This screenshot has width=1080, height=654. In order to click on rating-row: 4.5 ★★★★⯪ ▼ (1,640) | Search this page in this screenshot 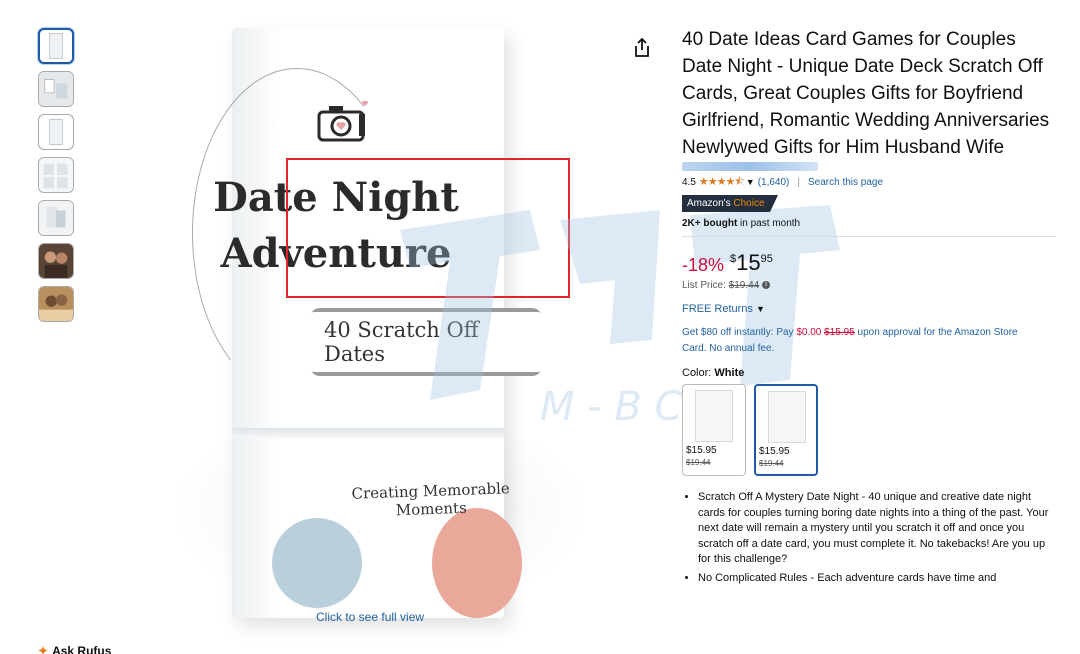, I will do `click(871, 182)`.